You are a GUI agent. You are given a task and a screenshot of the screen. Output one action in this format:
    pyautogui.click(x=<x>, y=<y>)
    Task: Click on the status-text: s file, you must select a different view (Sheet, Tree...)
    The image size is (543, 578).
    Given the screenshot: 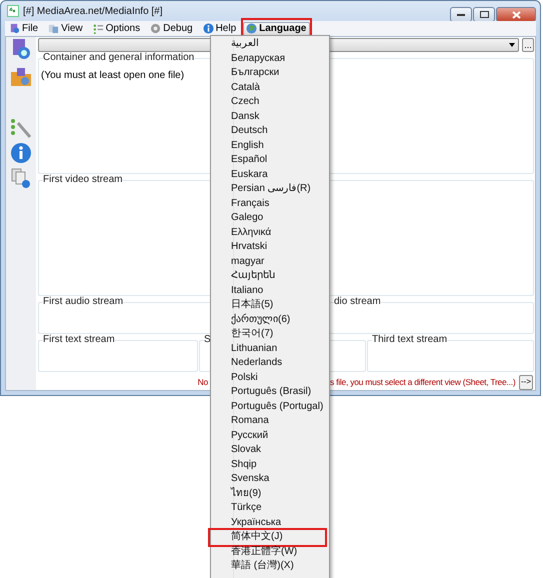 What is the action you would take?
    pyautogui.click(x=423, y=382)
    